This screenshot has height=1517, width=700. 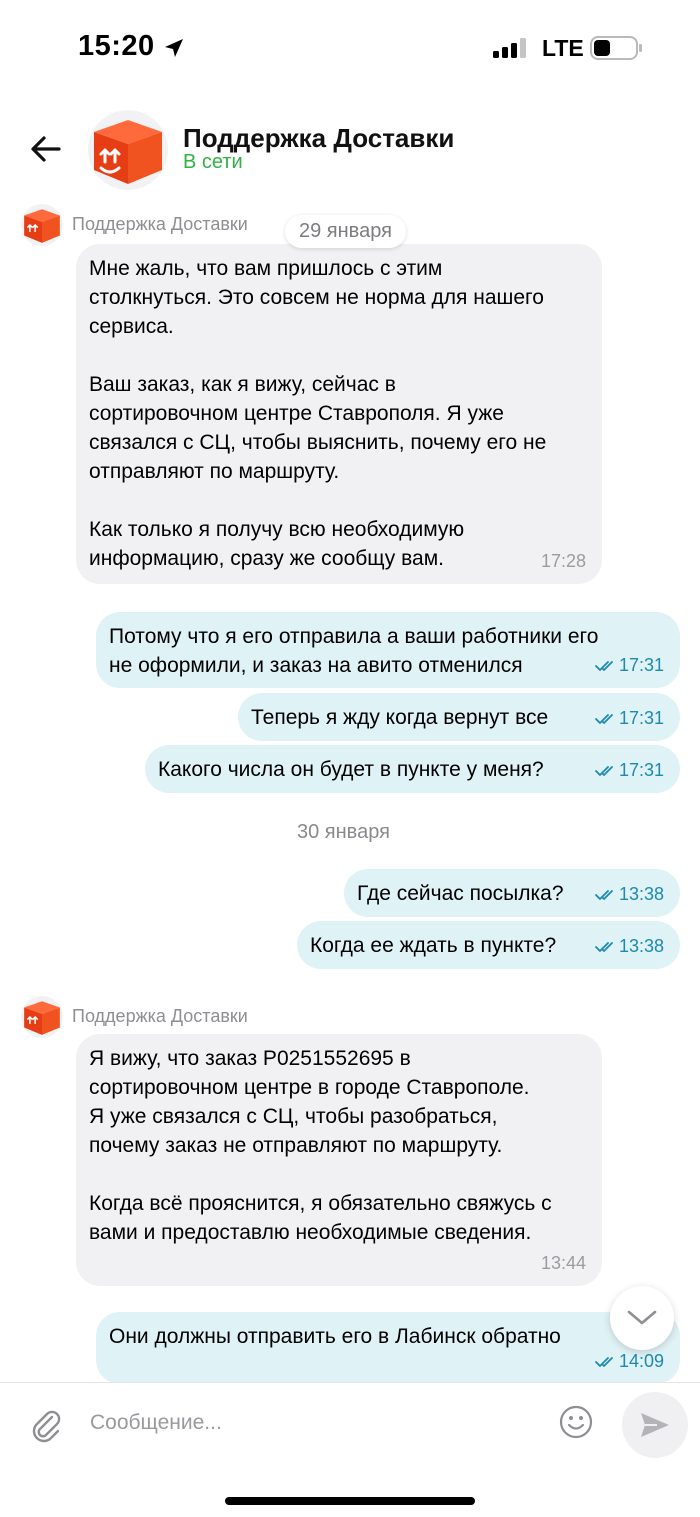 I want to click on message-time: 14:09, so click(x=641, y=1361).